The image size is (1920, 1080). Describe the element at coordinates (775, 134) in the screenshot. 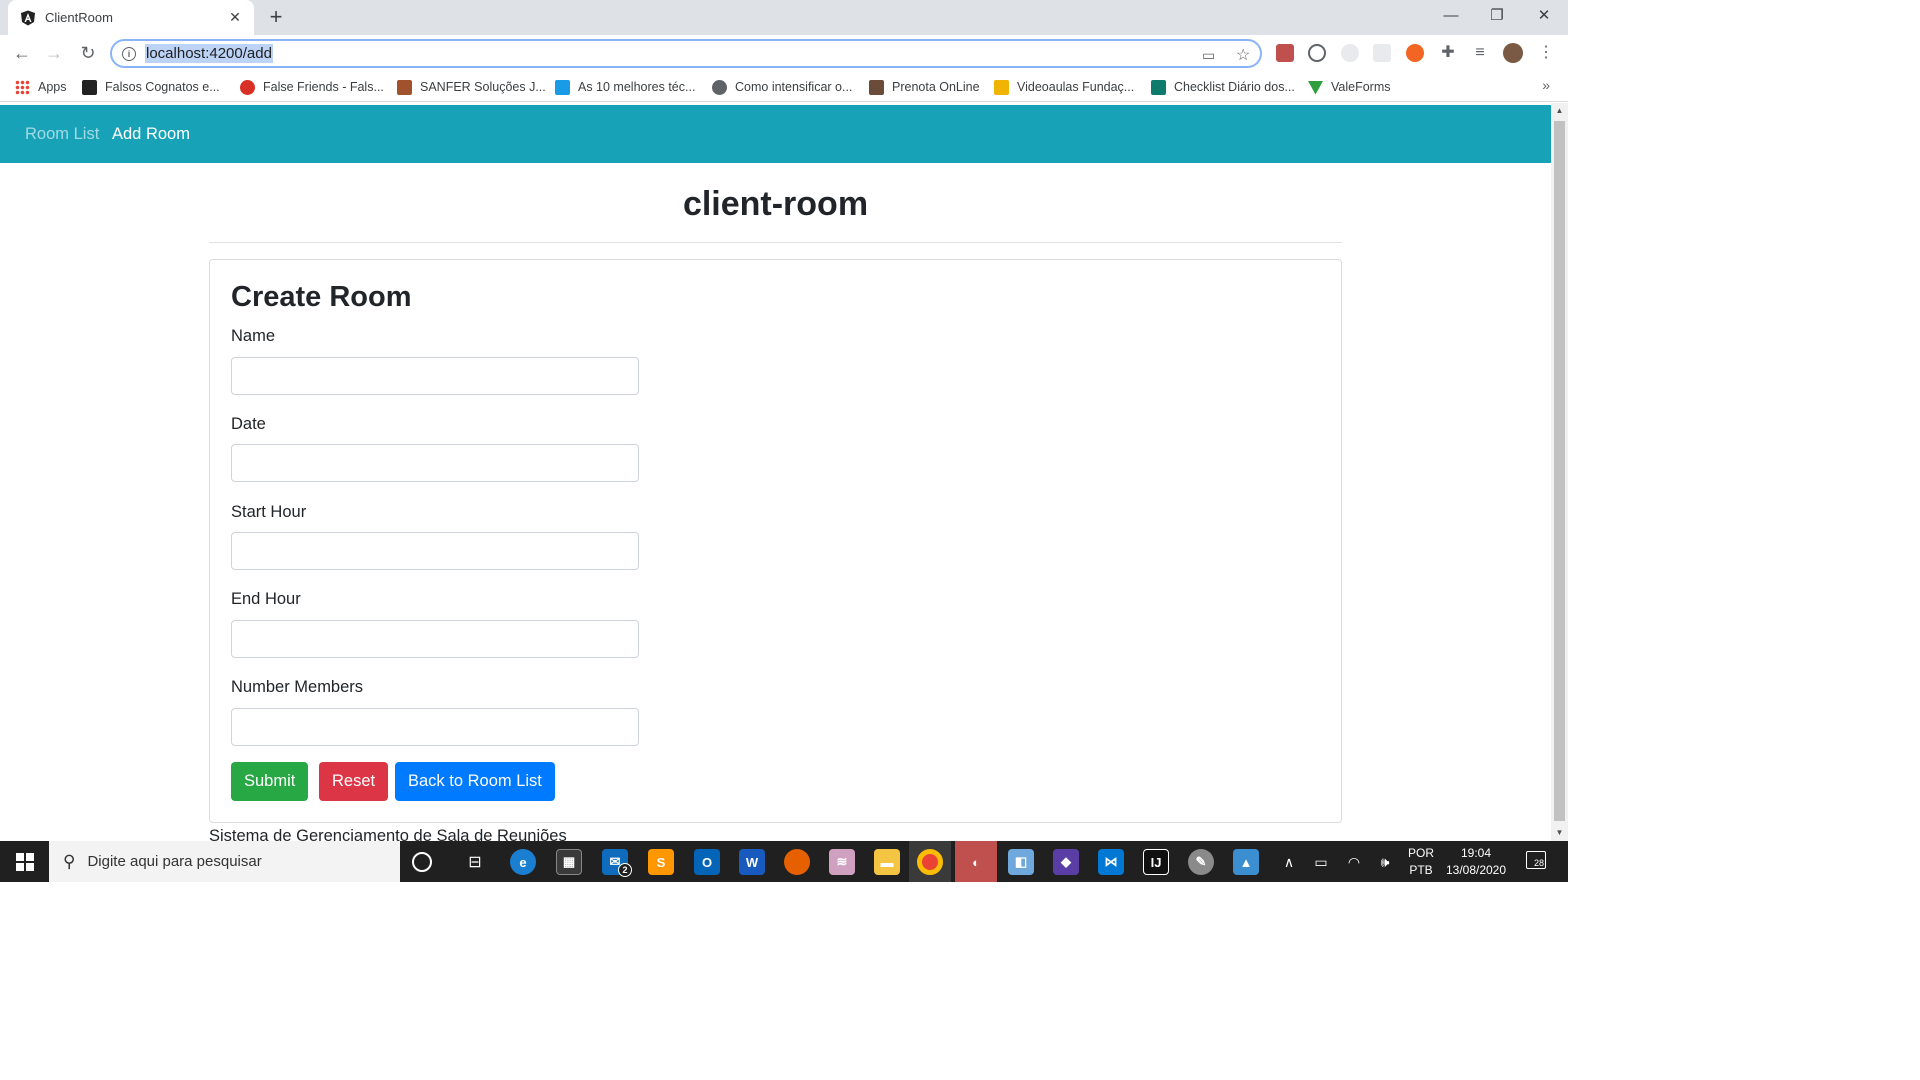

I see `app-navbar: Room List Add Room` at that location.